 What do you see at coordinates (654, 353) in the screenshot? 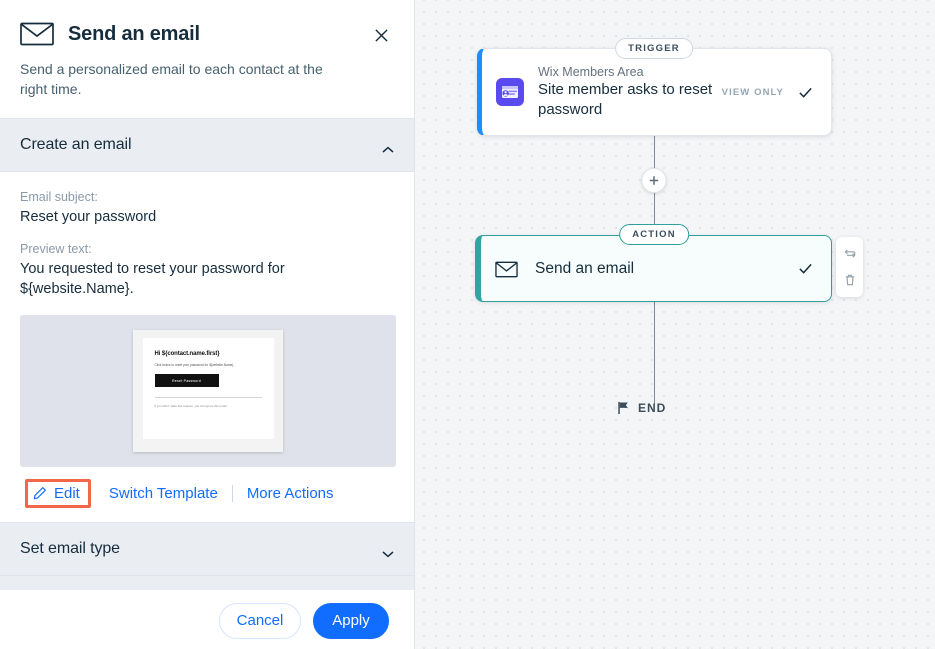
I see `connector-action-to-end` at bounding box center [654, 353].